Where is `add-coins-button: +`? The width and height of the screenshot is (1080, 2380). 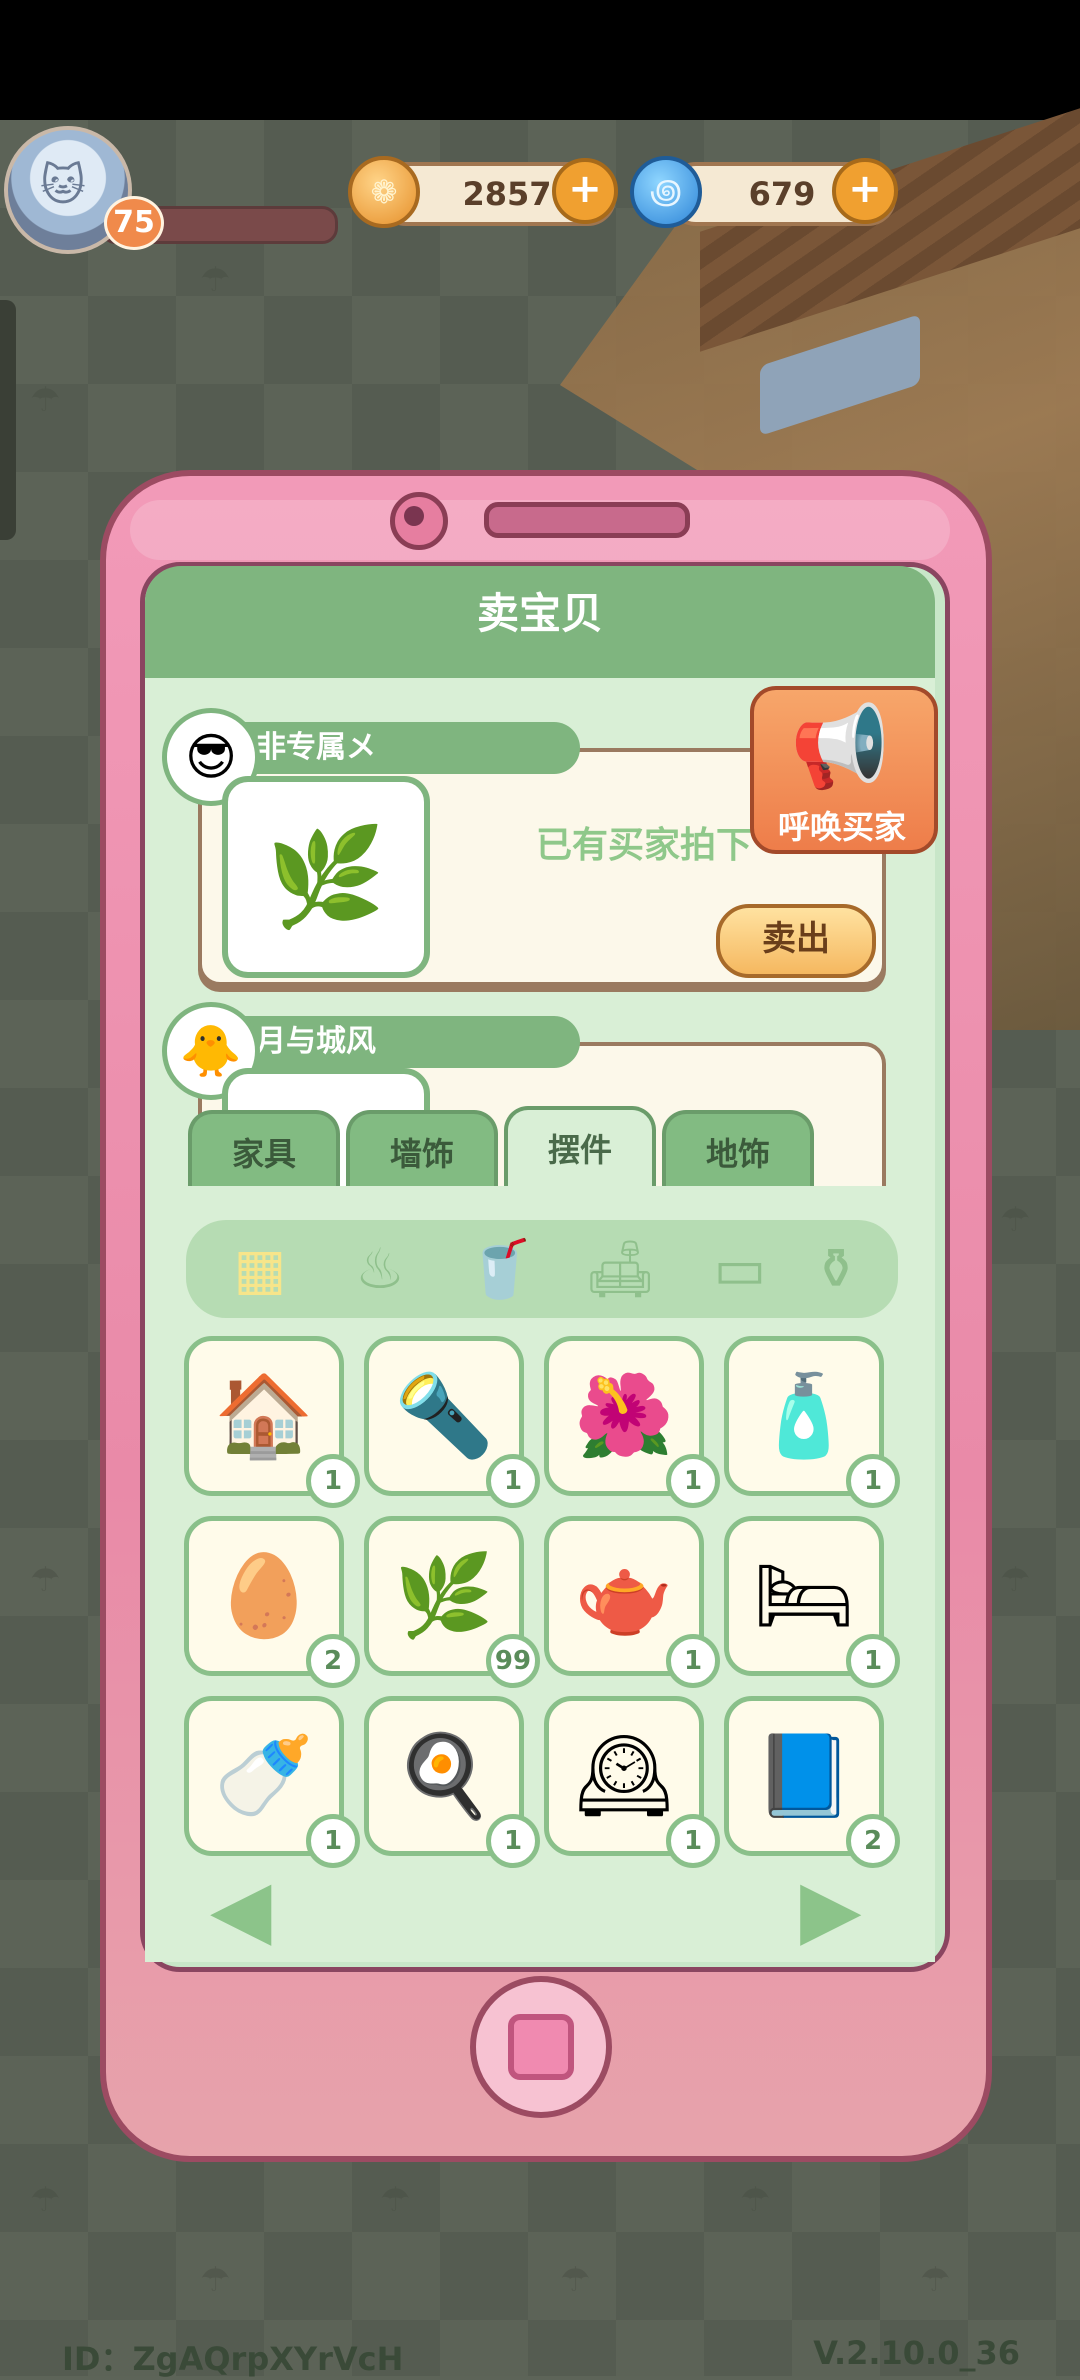
add-coins-button: + is located at coordinates (585, 191).